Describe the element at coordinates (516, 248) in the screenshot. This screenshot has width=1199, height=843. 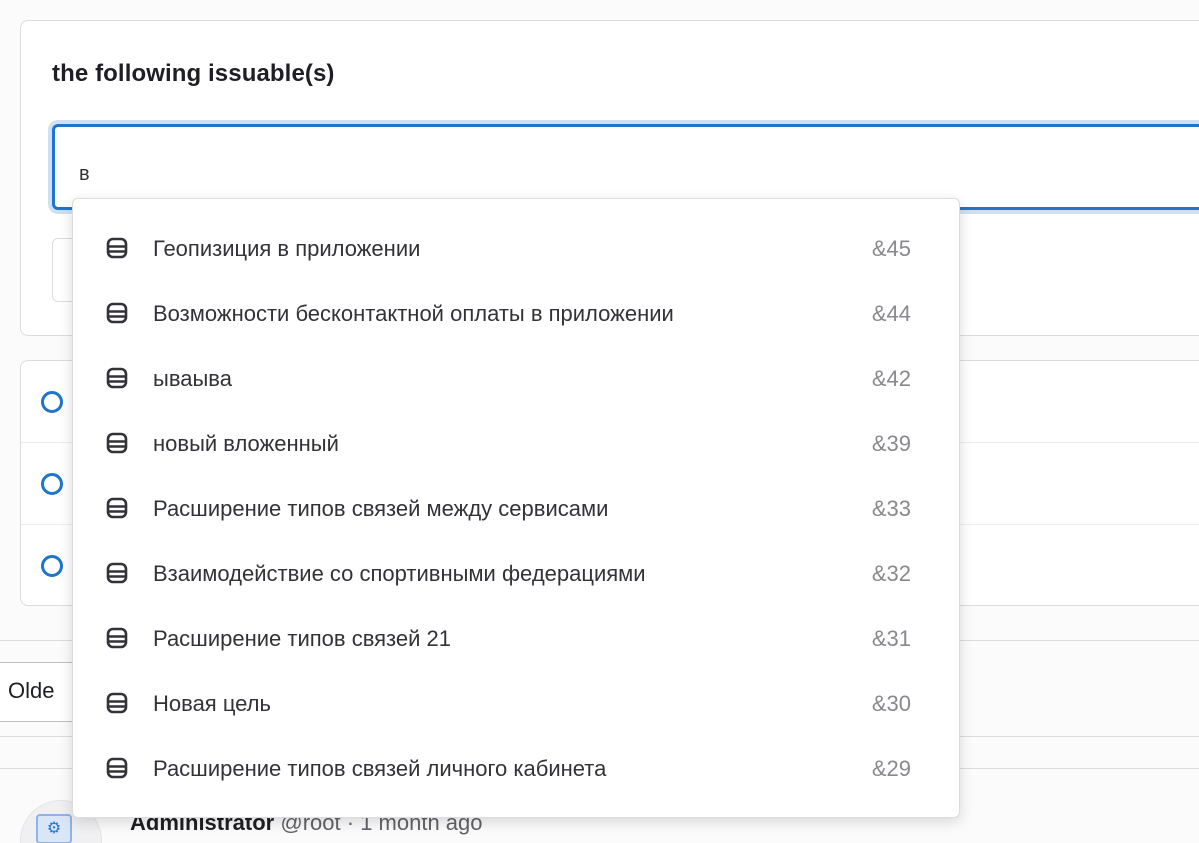
I see `dropdown-item: Геопизиция в приложении &45` at that location.